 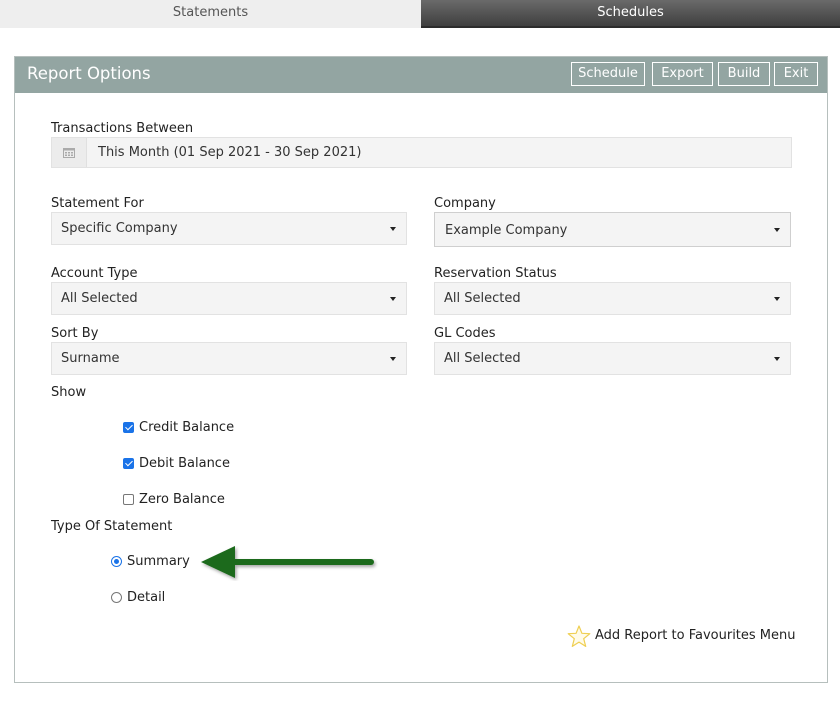 What do you see at coordinates (97, 203) in the screenshot?
I see `statement-for-label: Statement For` at bounding box center [97, 203].